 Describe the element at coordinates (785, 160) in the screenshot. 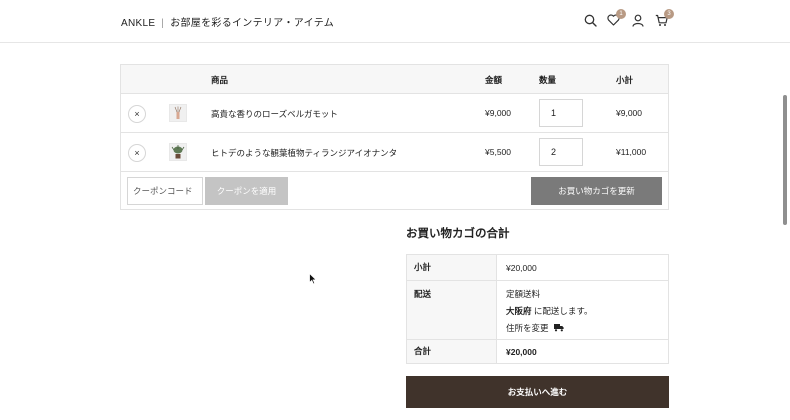

I see `page-scrollbar` at that location.